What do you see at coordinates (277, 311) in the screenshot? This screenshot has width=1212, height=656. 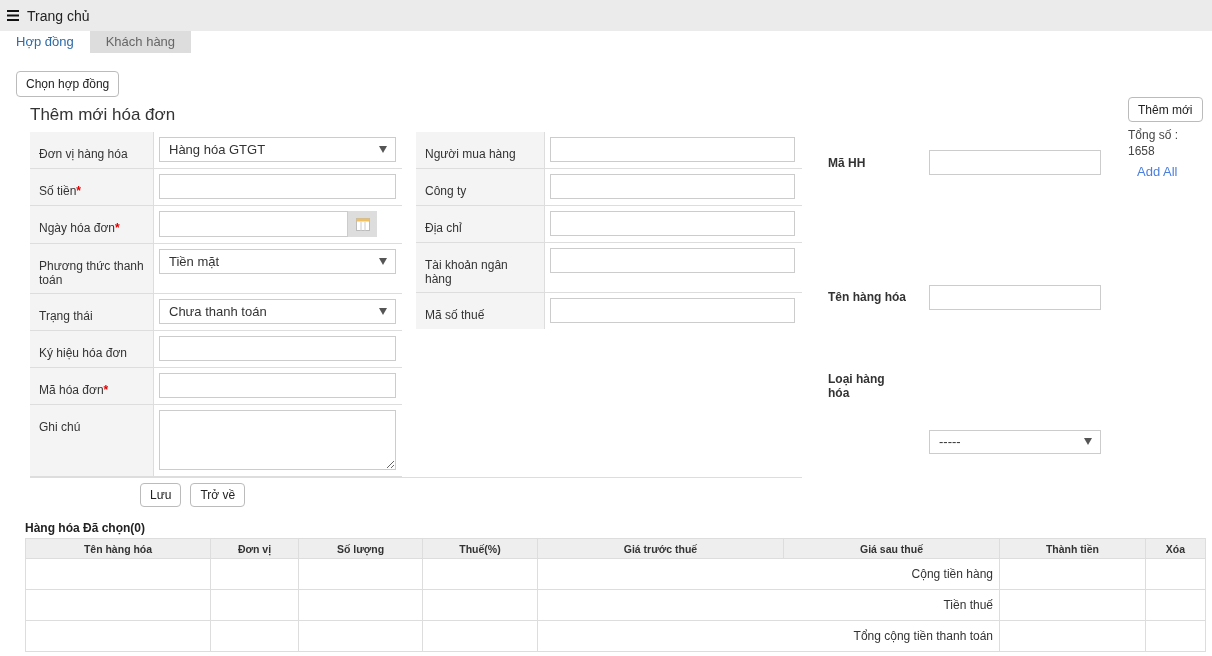 I see `select-field: Chưa thanh toán` at bounding box center [277, 311].